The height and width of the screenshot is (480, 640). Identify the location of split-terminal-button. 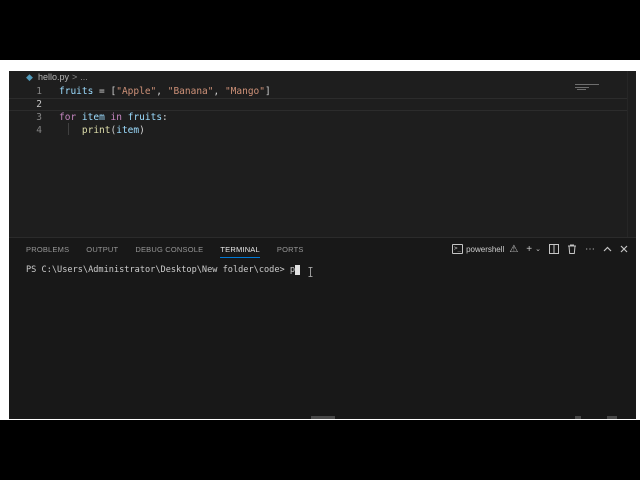
(554, 249).